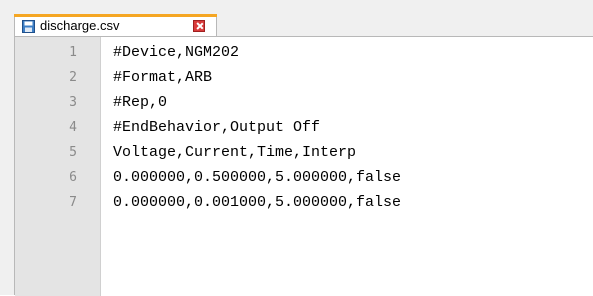 This screenshot has height=296, width=593. Describe the element at coordinates (73, 102) in the screenshot. I see `line-number: 3` at that location.